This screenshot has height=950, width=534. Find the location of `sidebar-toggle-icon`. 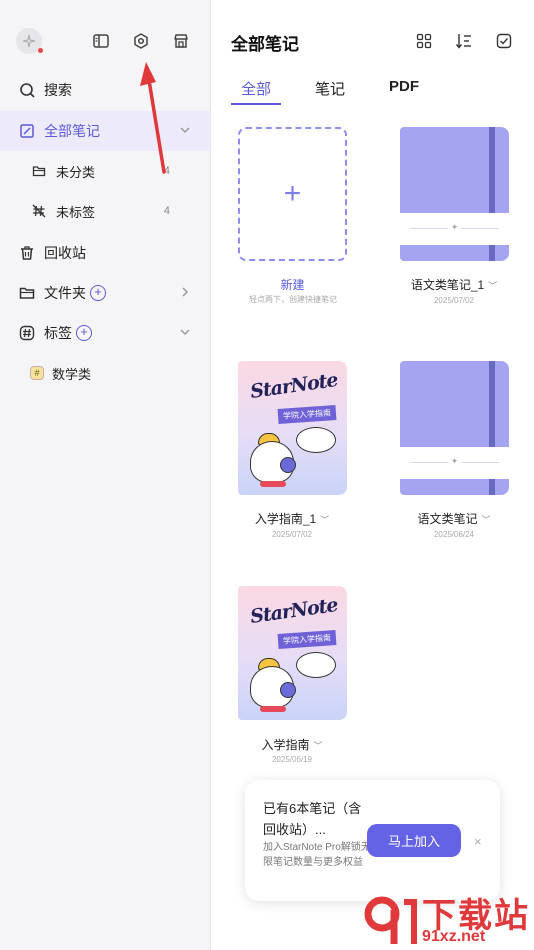

sidebar-toggle-icon is located at coordinates (101, 41).